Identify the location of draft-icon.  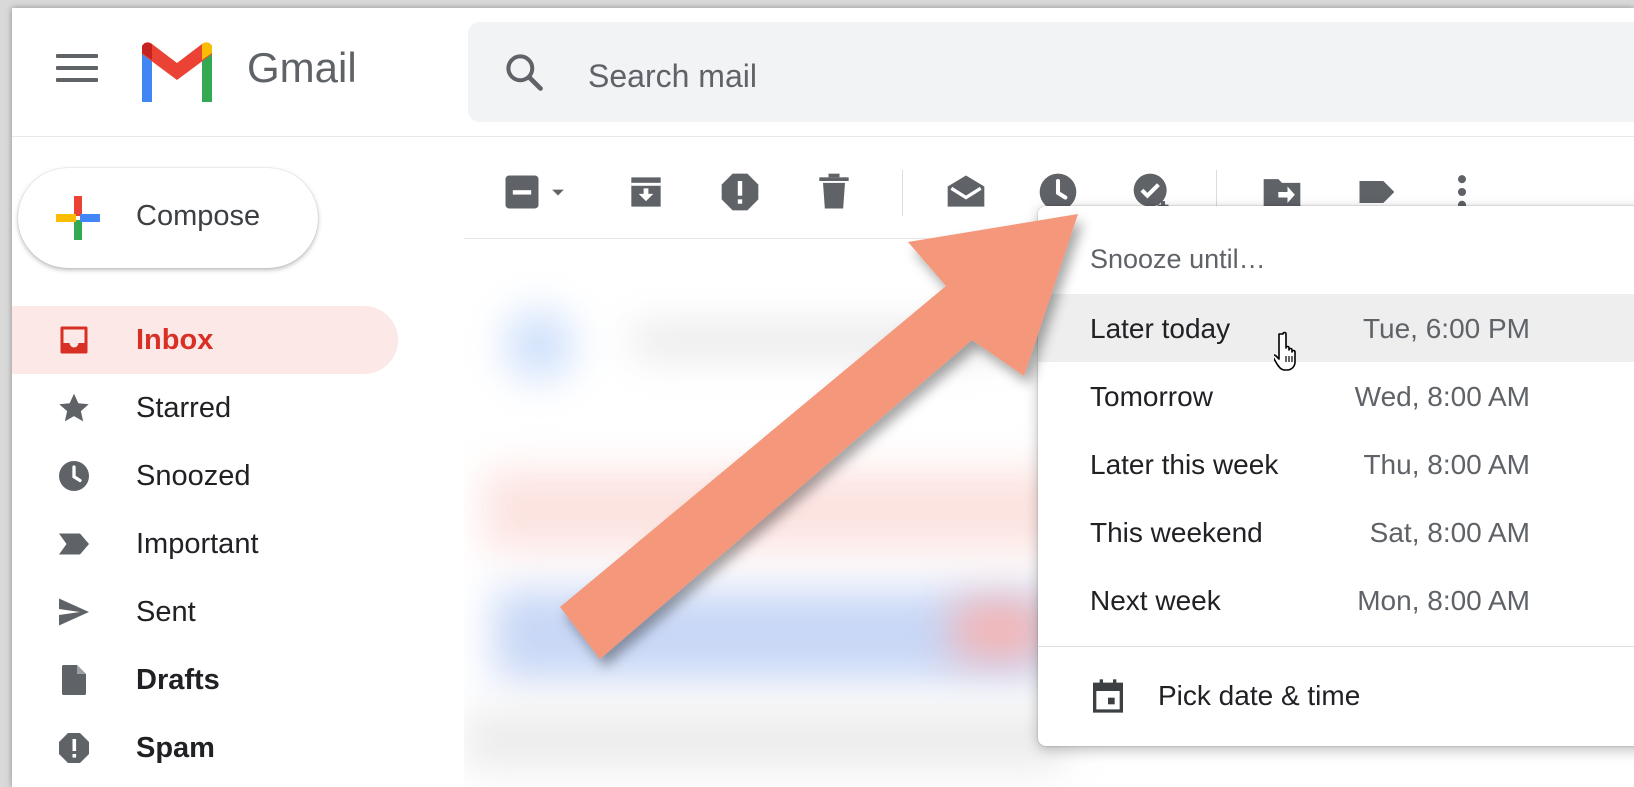
(74, 680).